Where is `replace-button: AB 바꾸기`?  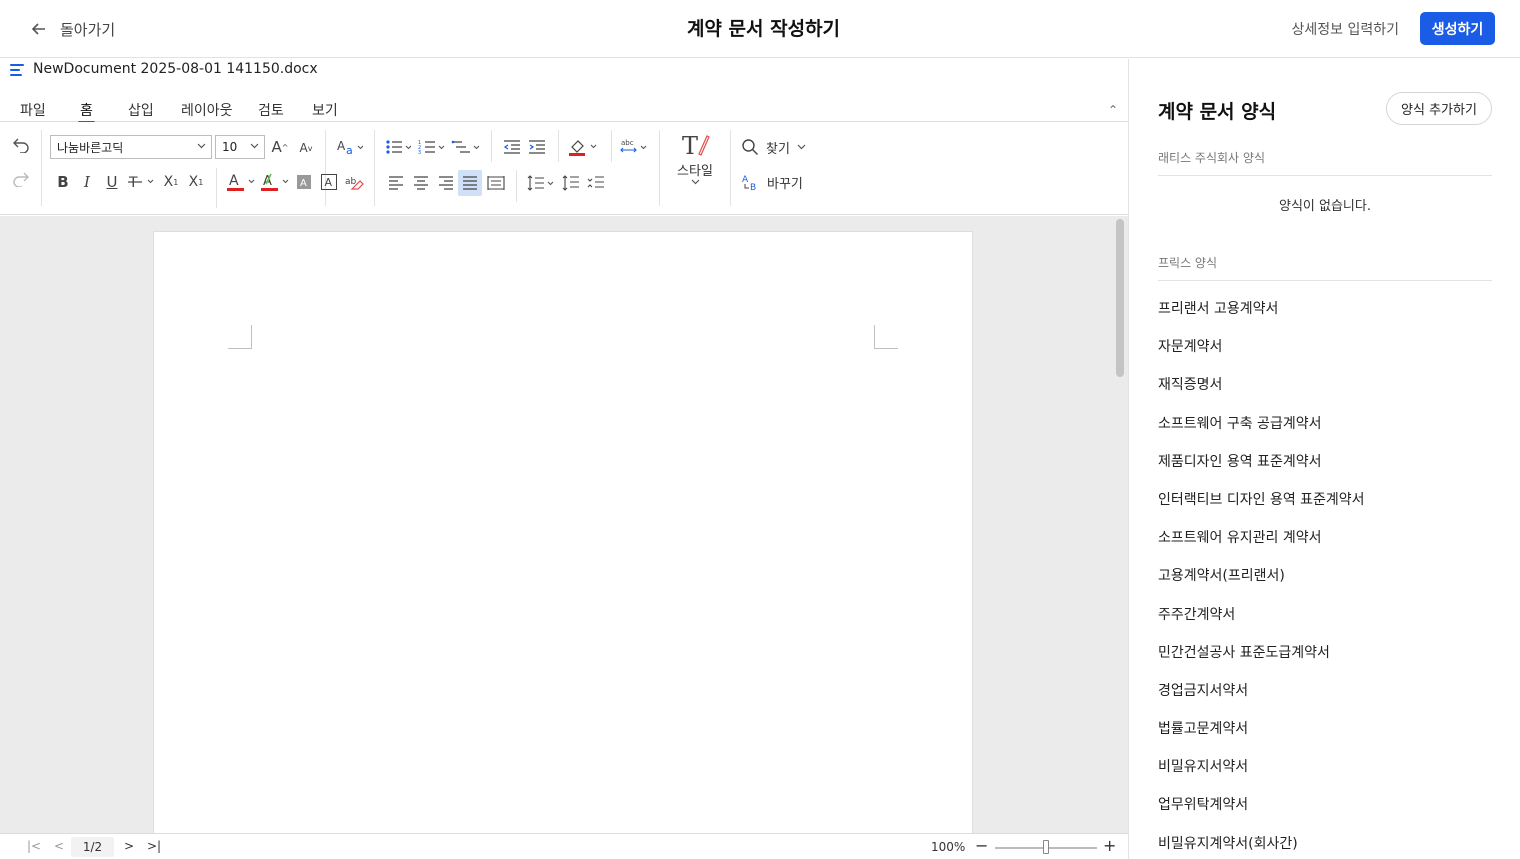
replace-button: AB 바꾸기 is located at coordinates (777, 182).